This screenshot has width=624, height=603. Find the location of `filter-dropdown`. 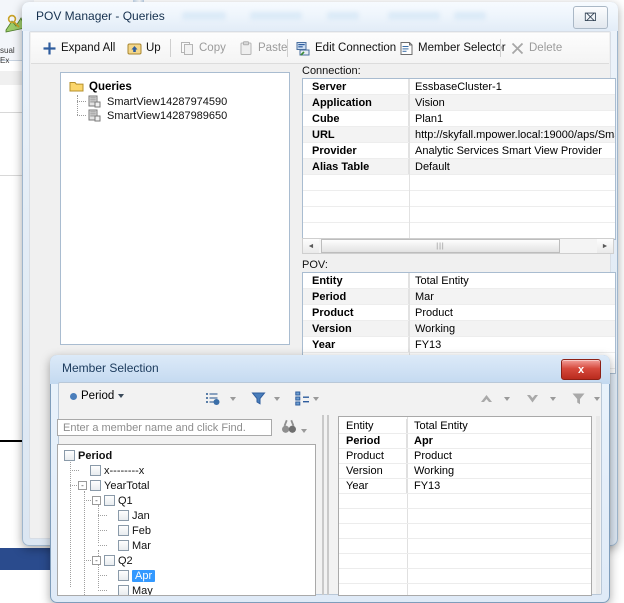

filter-dropdown is located at coordinates (277, 398).